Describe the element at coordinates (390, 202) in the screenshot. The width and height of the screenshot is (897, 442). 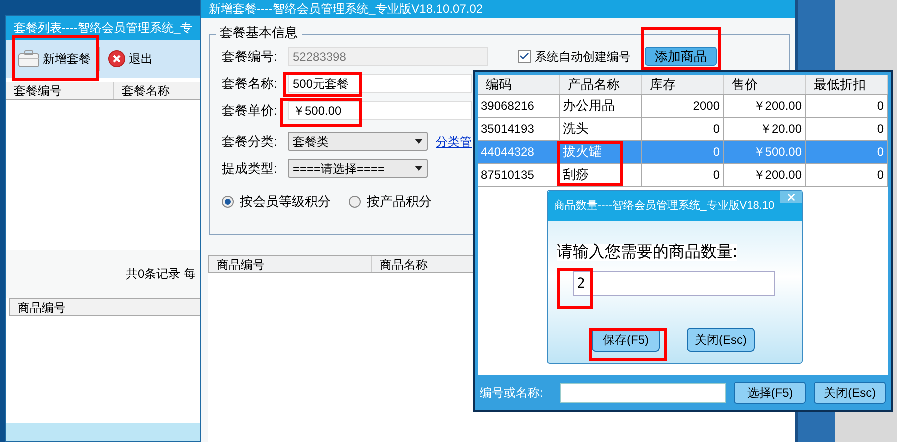
I see `radio-option: 按产品积分` at that location.